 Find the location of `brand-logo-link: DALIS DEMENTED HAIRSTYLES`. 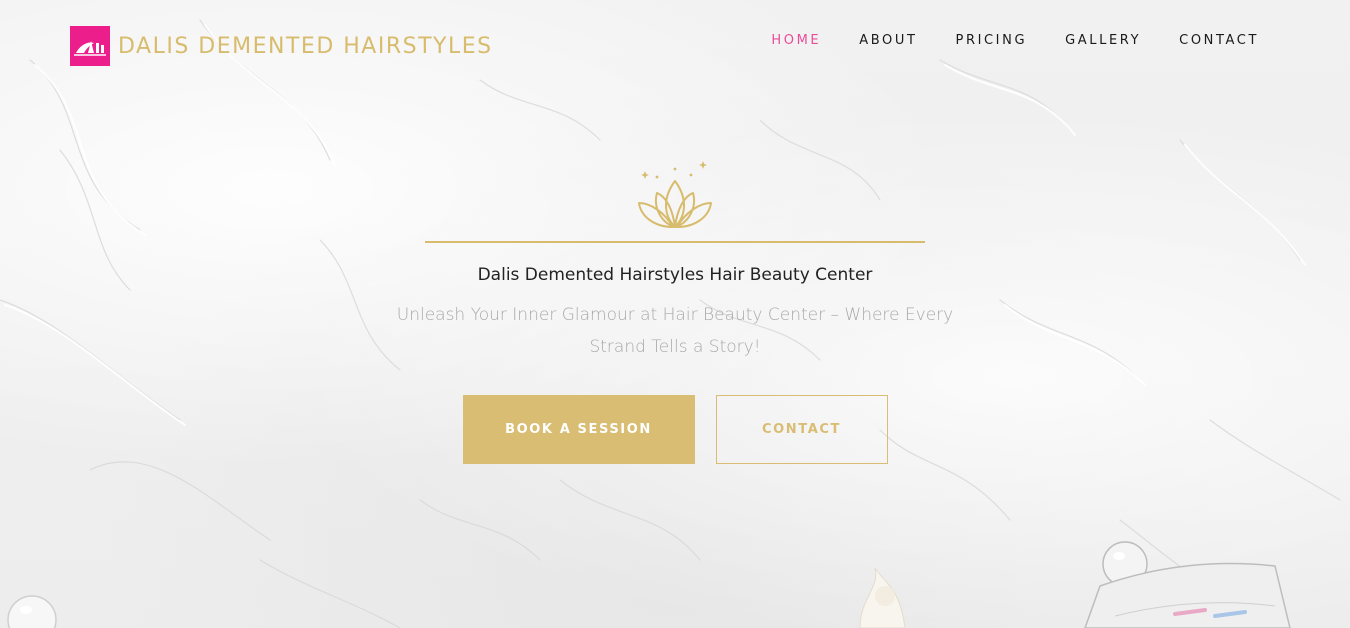

brand-logo-link: DALIS DEMENTED HAIRSTYLES is located at coordinates (281, 46).